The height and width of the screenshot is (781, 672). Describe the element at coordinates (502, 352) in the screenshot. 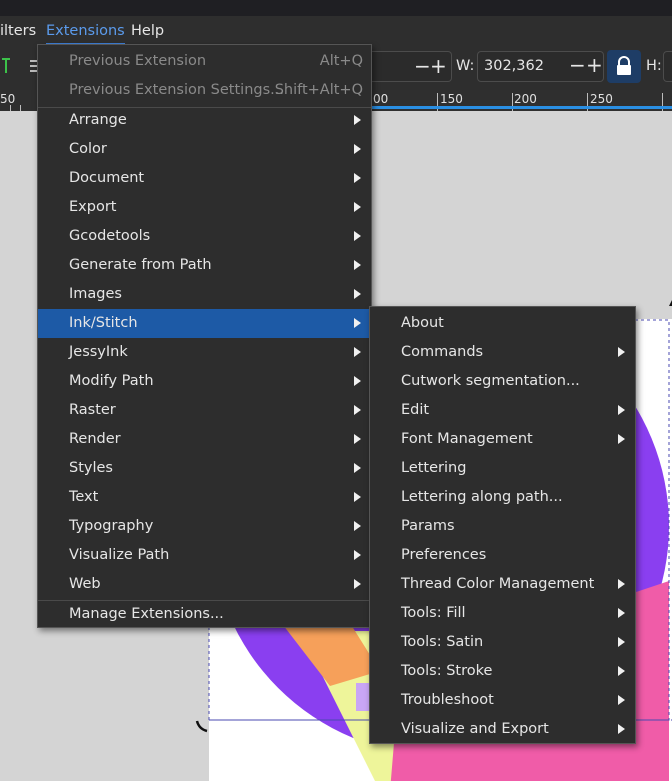

I see `submenu-item-commands: Commands` at that location.